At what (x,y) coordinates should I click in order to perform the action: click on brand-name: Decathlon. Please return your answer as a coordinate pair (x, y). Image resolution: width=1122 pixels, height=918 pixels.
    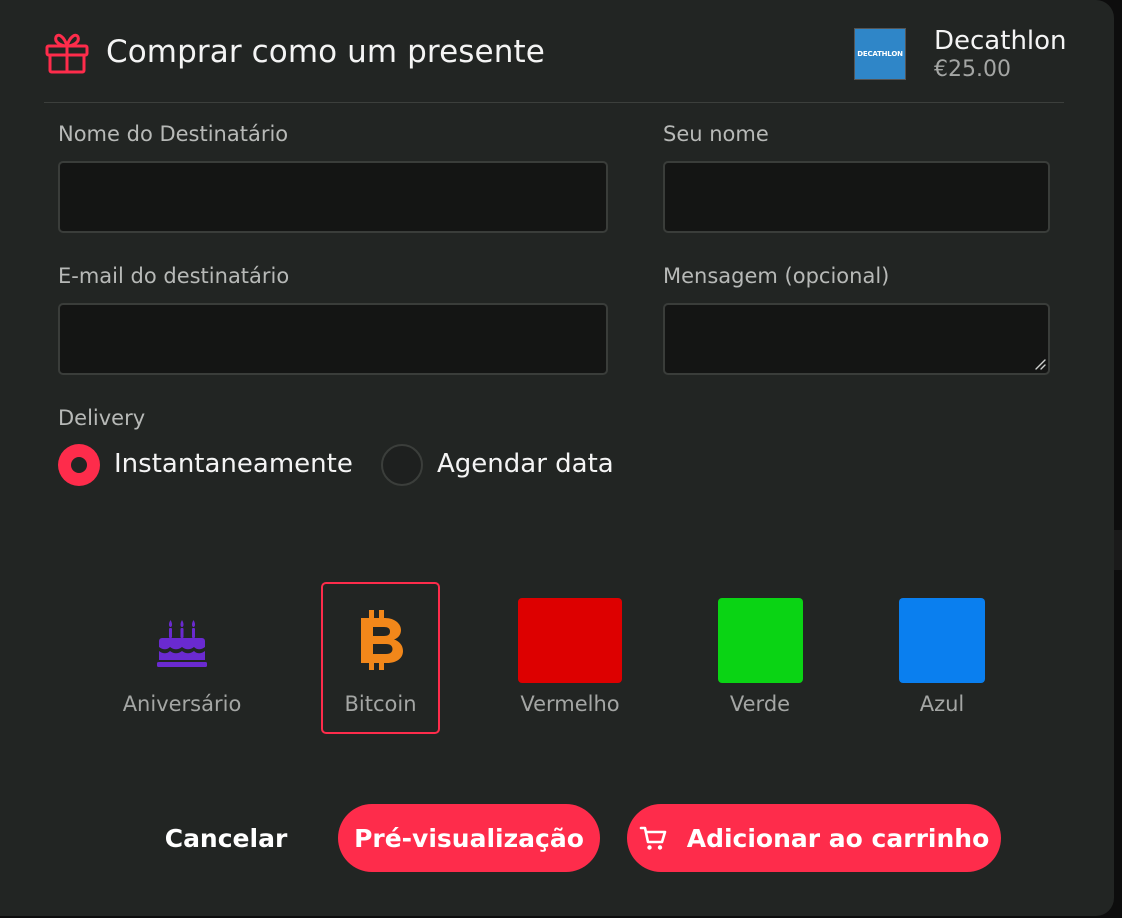
    Looking at the image, I should click on (1000, 41).